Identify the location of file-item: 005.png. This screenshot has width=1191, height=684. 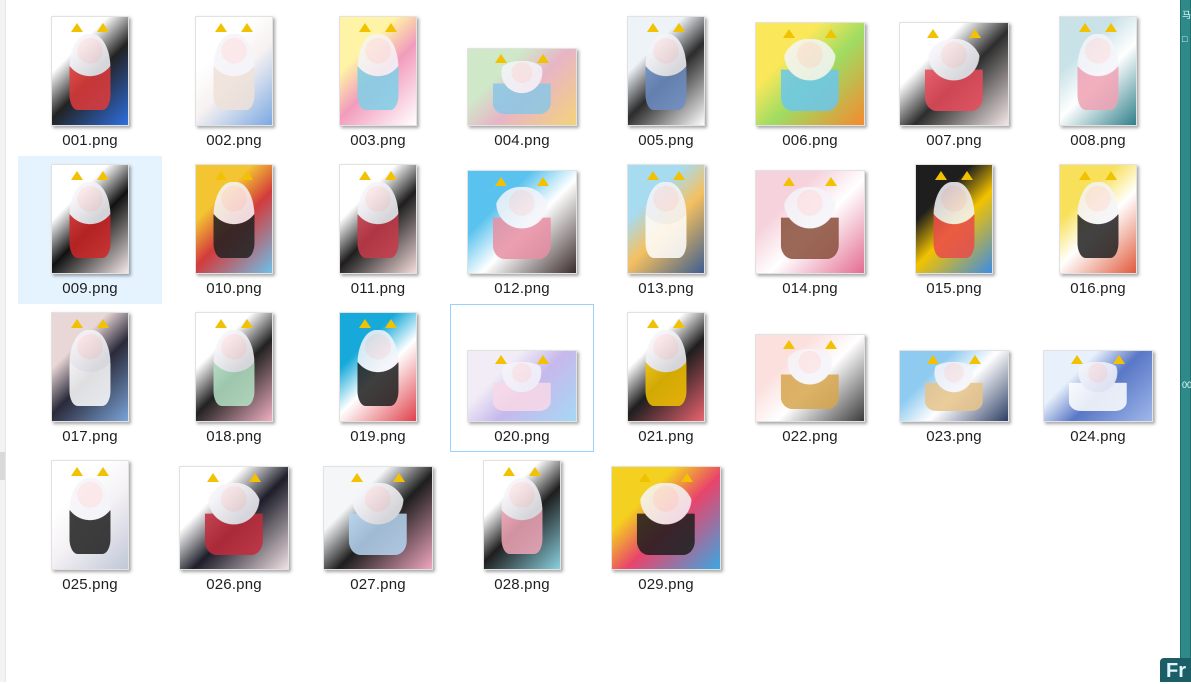
(666, 82).